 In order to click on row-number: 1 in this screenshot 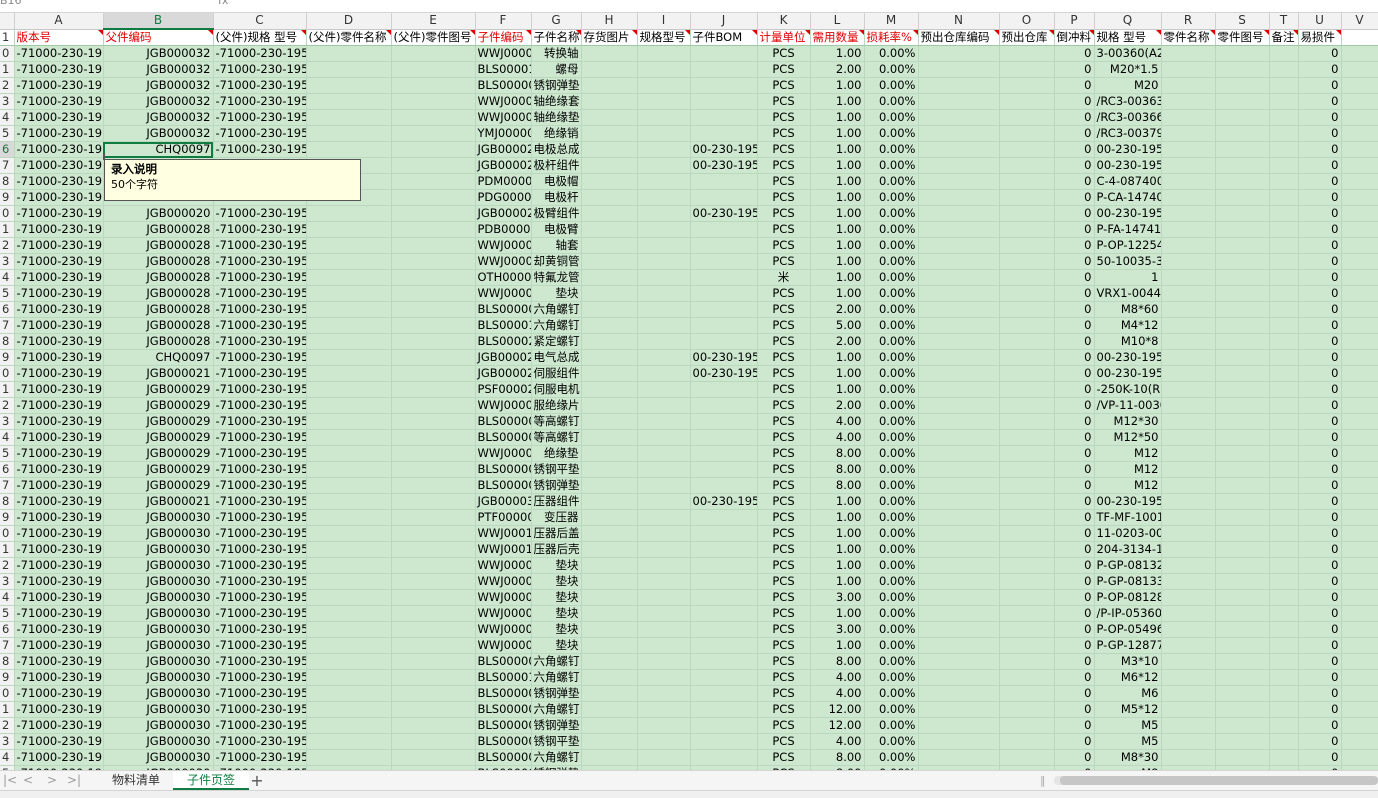, I will do `click(7, 709)`.